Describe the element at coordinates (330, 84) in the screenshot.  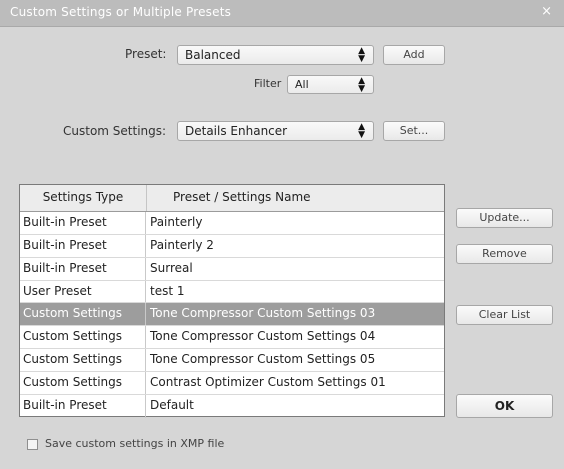
I see `filter-select: All ▲ ▼` at that location.